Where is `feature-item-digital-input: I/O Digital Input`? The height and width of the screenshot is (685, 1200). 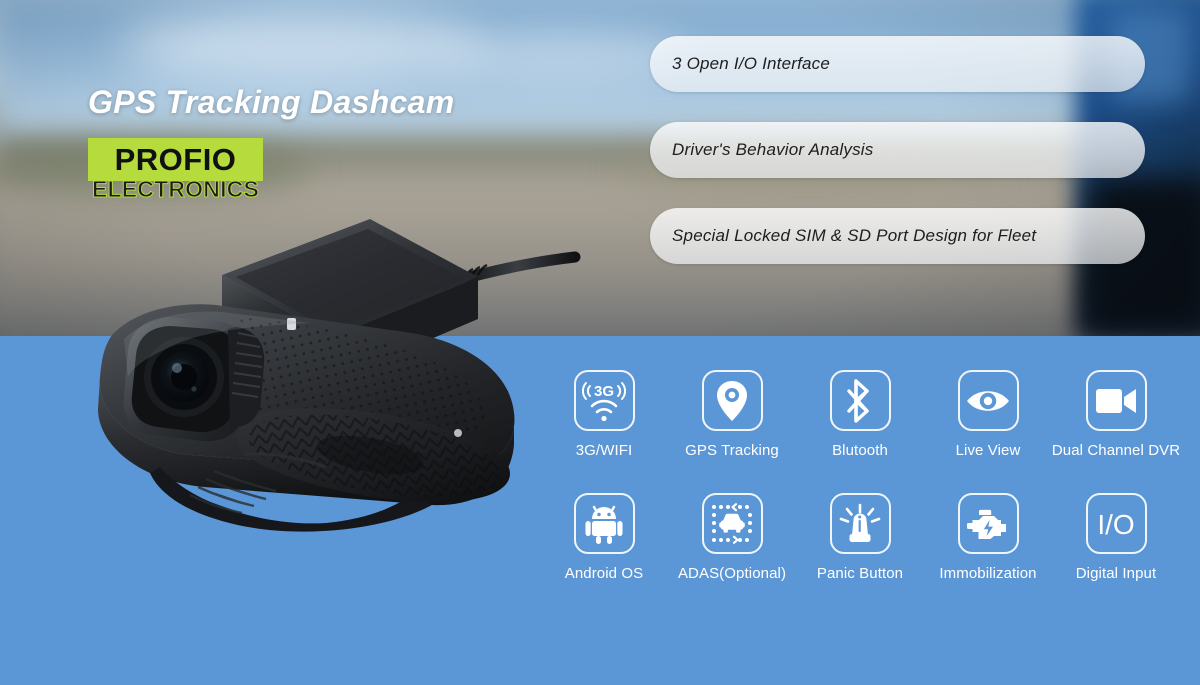
feature-item-digital-input: I/O Digital Input is located at coordinates (1116, 537).